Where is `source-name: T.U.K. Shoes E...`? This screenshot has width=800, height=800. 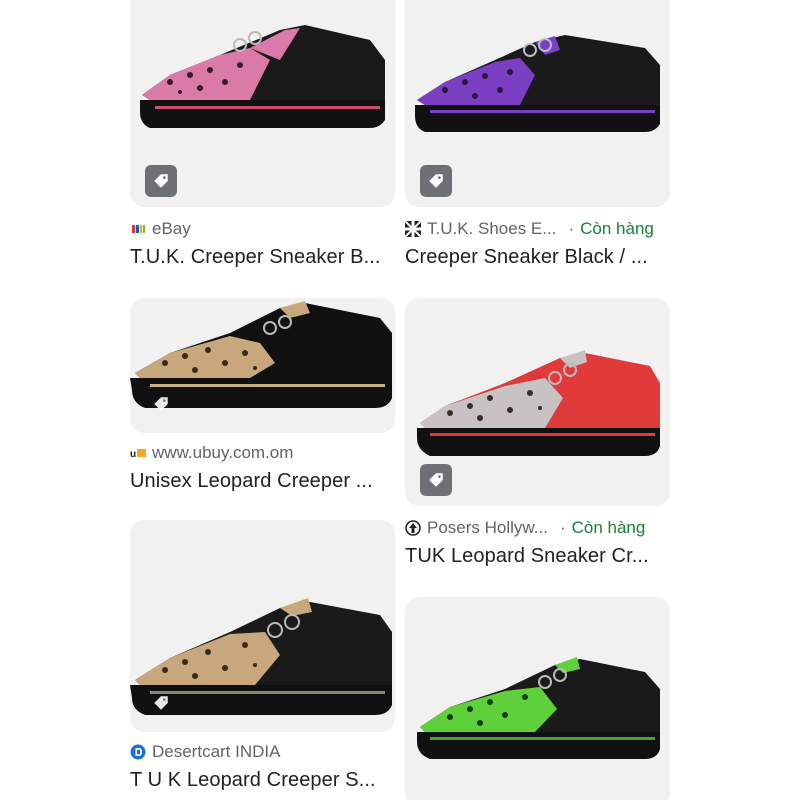 source-name: T.U.K. Shoes E... is located at coordinates (492, 228).